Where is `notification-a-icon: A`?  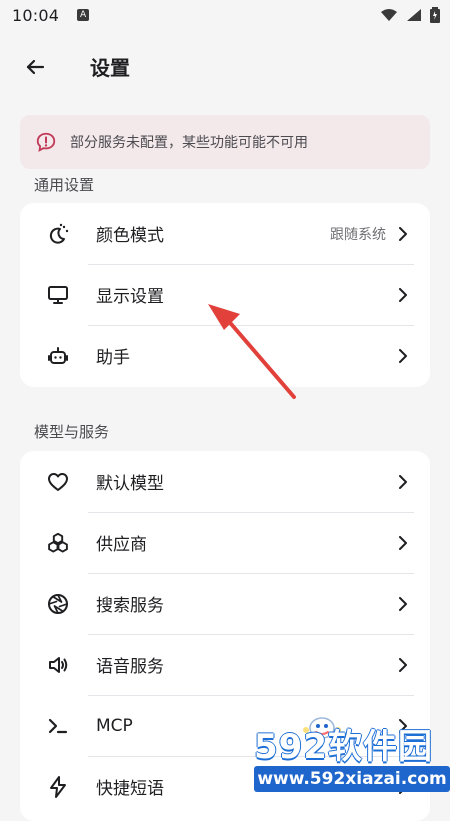
notification-a-icon: A is located at coordinates (83, 15).